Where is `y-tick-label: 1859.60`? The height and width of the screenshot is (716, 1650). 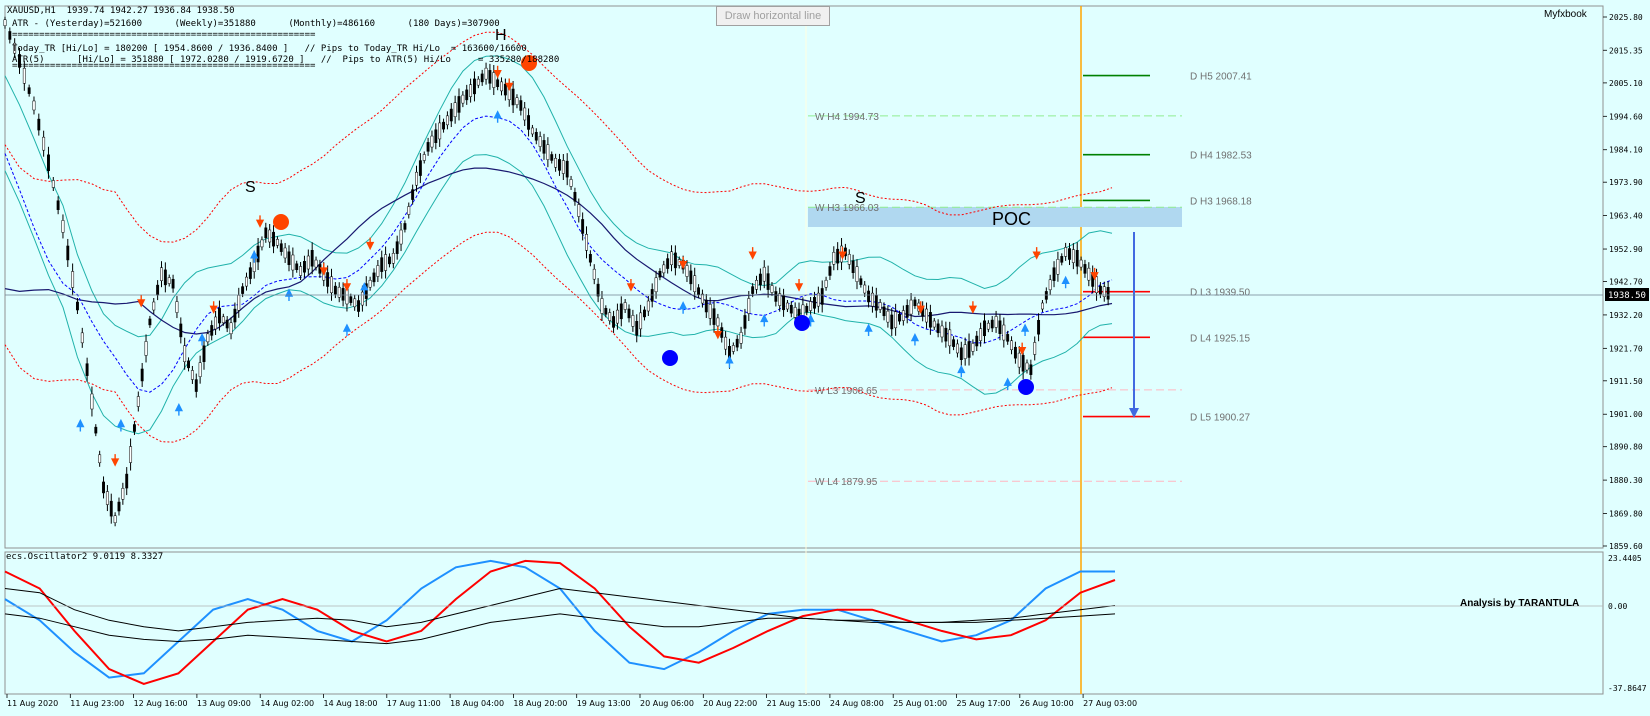
y-tick-label: 1859.60 is located at coordinates (1626, 546).